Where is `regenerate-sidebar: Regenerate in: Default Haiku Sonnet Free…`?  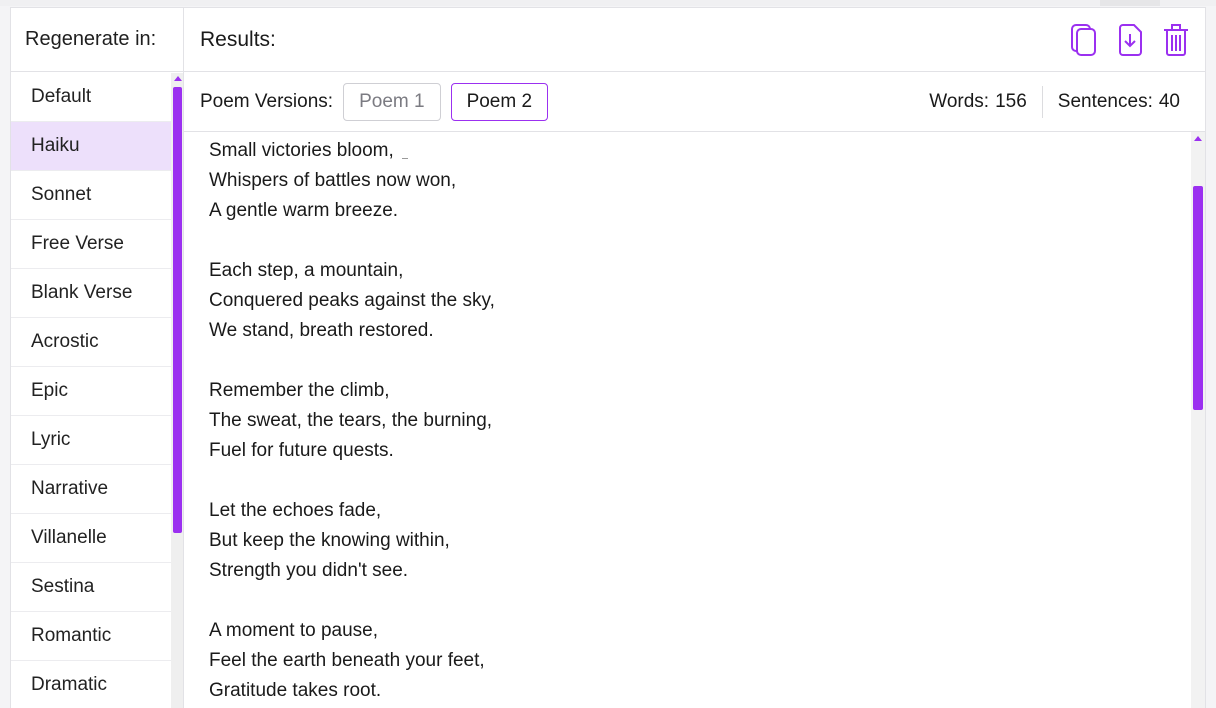
regenerate-sidebar: Regenerate in: Default Haiku Sonnet Free… is located at coordinates (97, 357).